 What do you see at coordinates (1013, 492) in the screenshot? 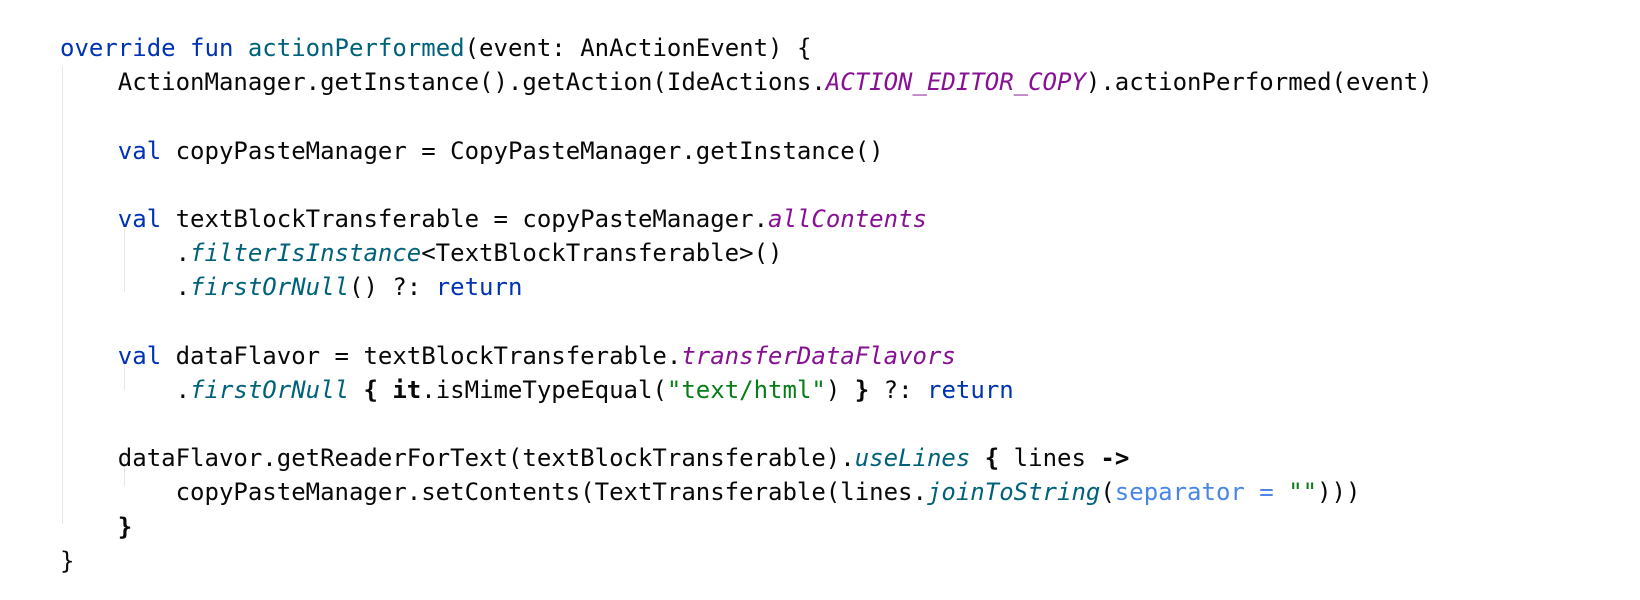
I see `code-token: joinToString` at bounding box center [1013, 492].